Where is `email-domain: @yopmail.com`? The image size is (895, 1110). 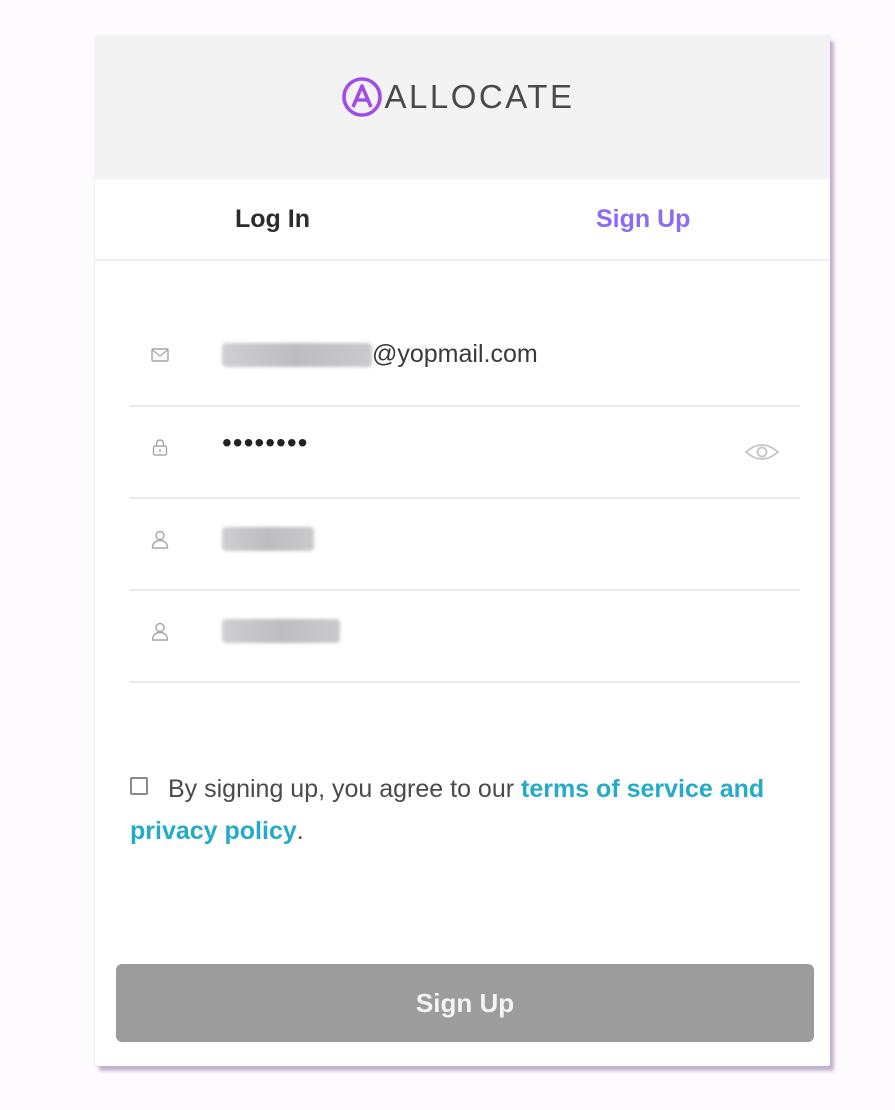
email-domain: @yopmail.com is located at coordinates (455, 354).